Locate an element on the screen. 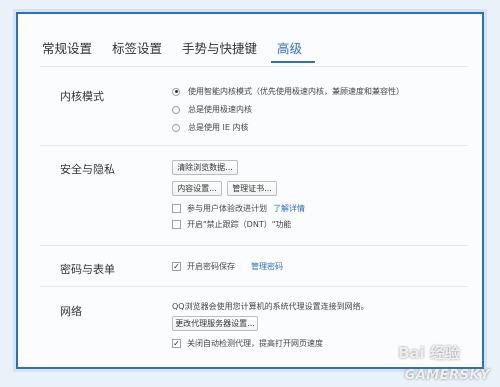 Image resolution: width=500 pixels, height=387 pixels. kernel-option-label: 使用智能内核模式（优先使用极速内核，兼顾速度和兼容性） is located at coordinates (296, 91).